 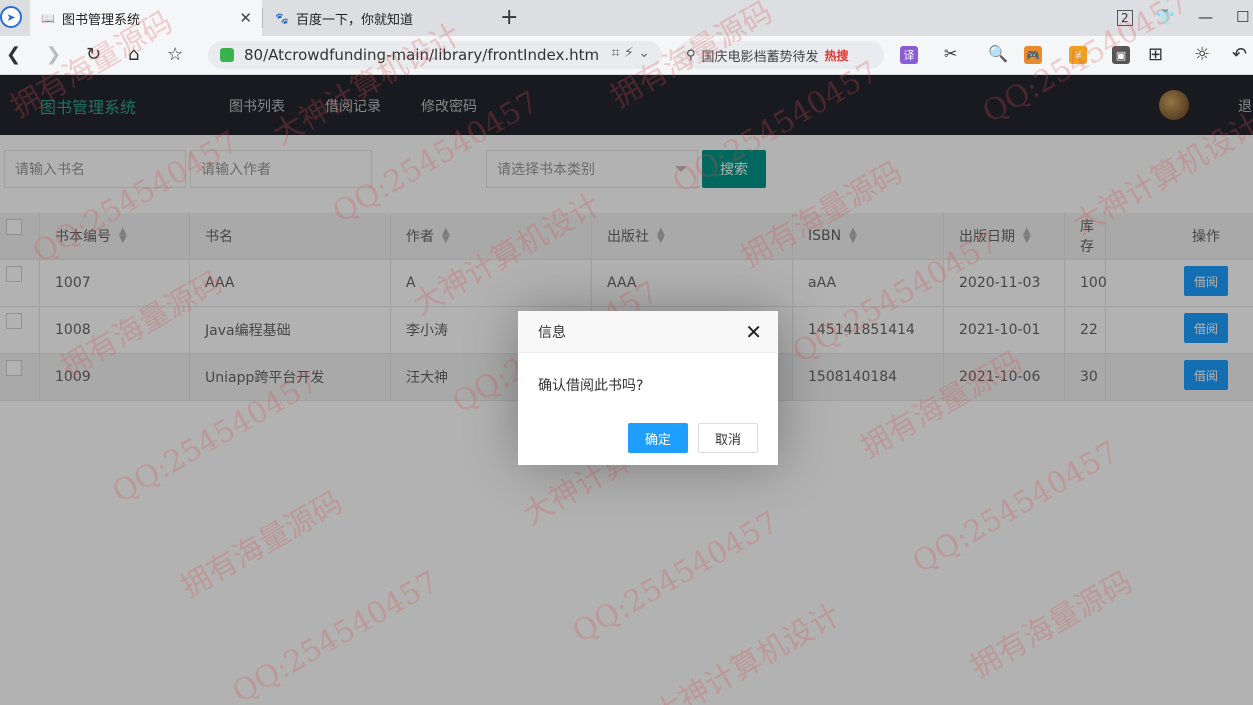 What do you see at coordinates (1033, 55) in the screenshot?
I see `game-icon: 🎮` at bounding box center [1033, 55].